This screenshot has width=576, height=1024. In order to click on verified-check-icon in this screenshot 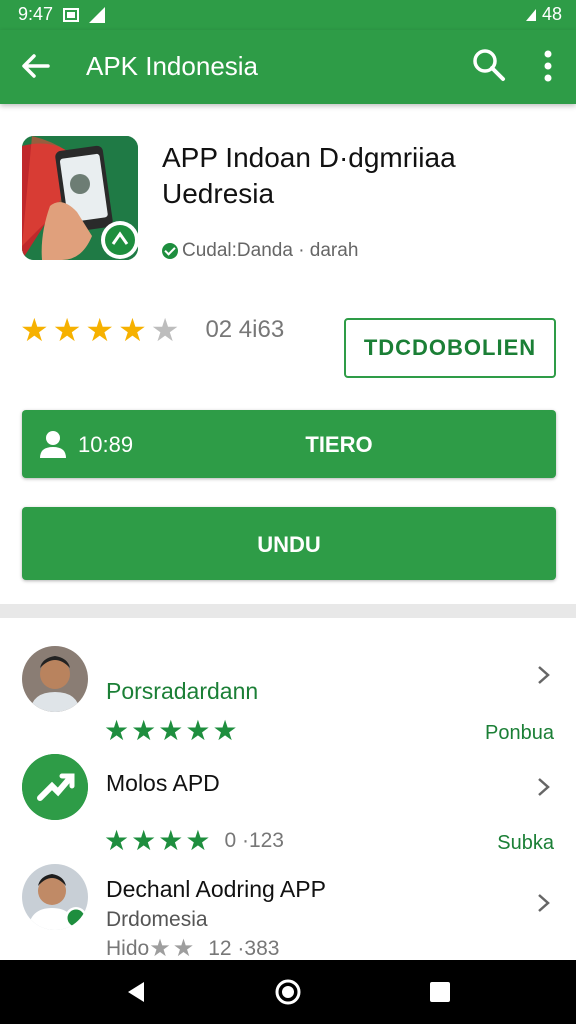, I will do `click(170, 251)`.